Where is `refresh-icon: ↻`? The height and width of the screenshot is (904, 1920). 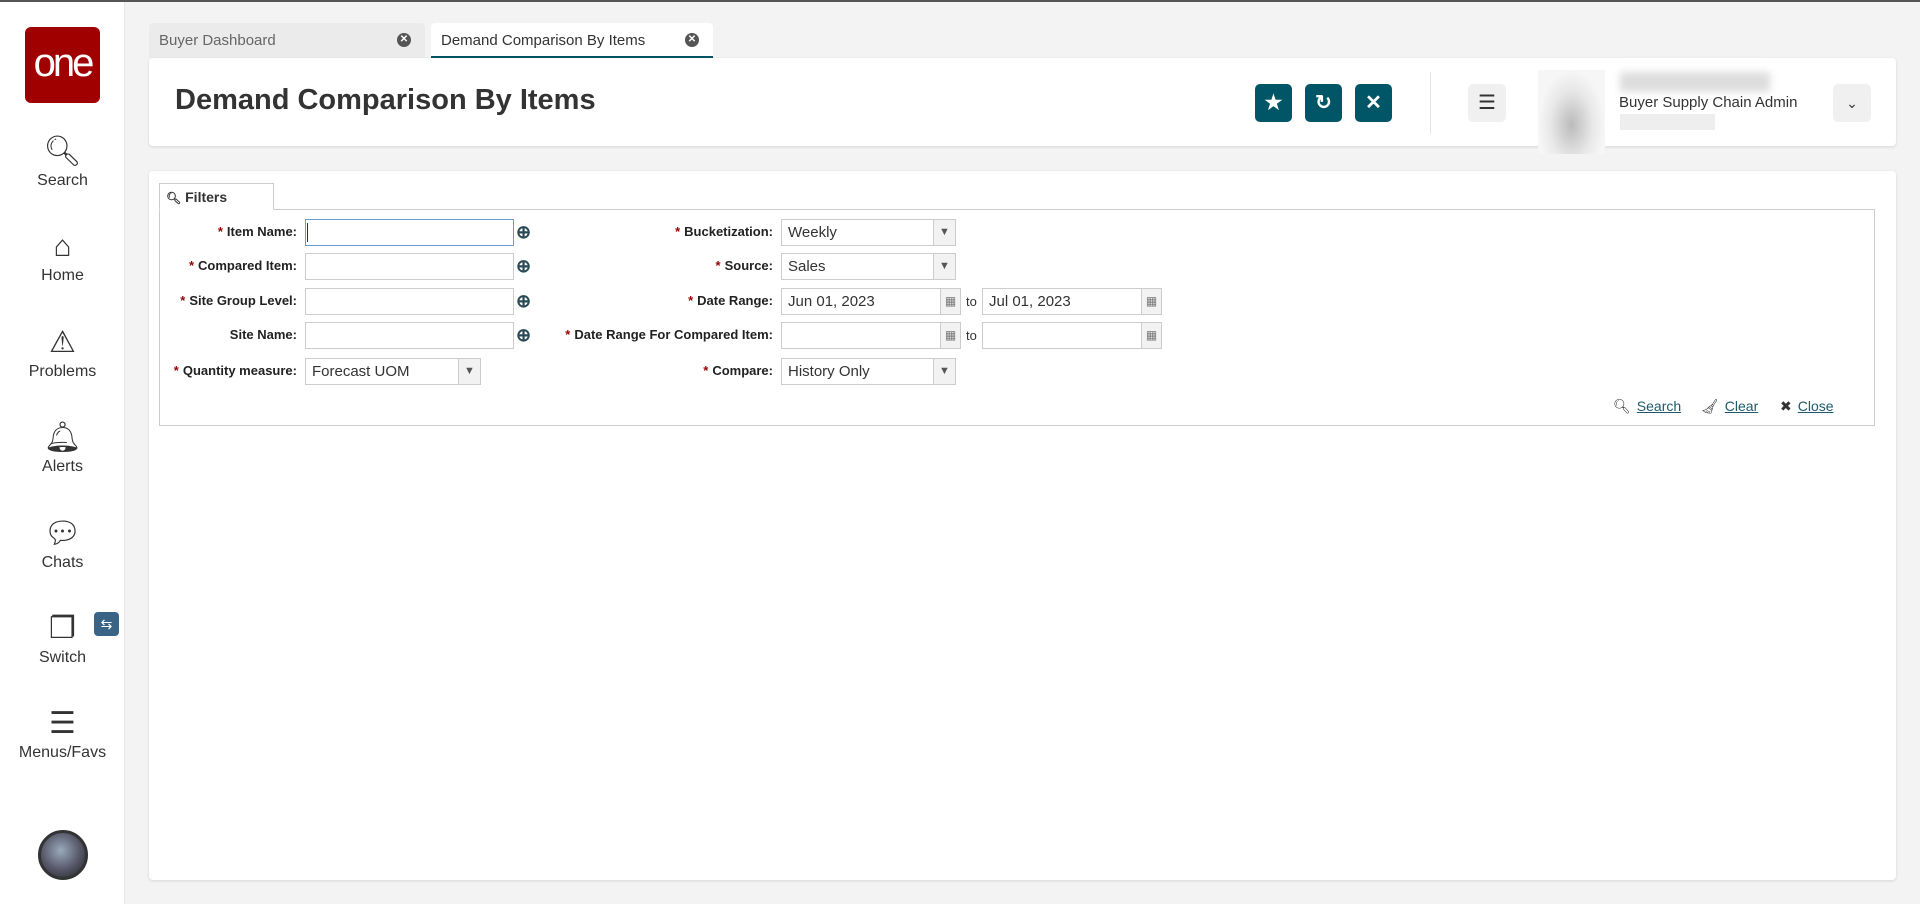
refresh-icon: ↻ is located at coordinates (1323, 103).